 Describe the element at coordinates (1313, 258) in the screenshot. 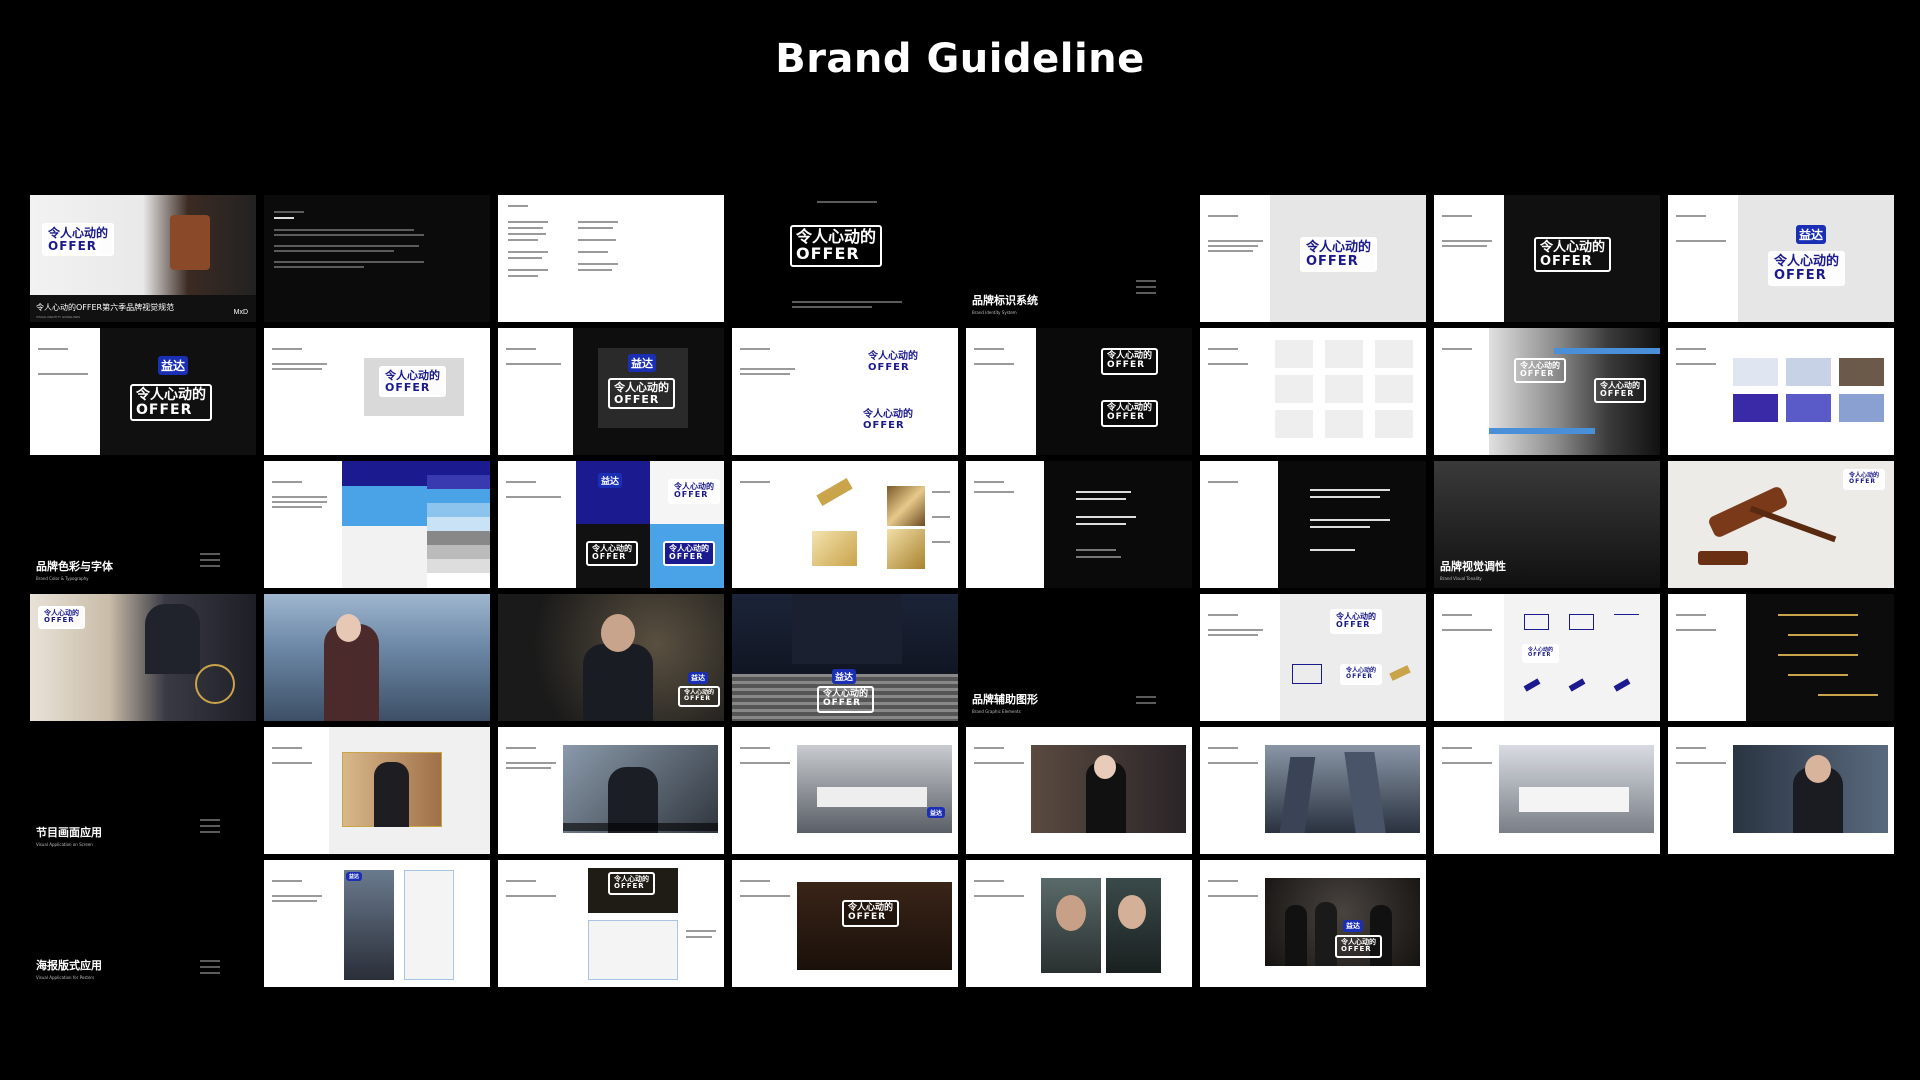

I see `slide-logo-standard: 令人心动的 OFFER` at that location.